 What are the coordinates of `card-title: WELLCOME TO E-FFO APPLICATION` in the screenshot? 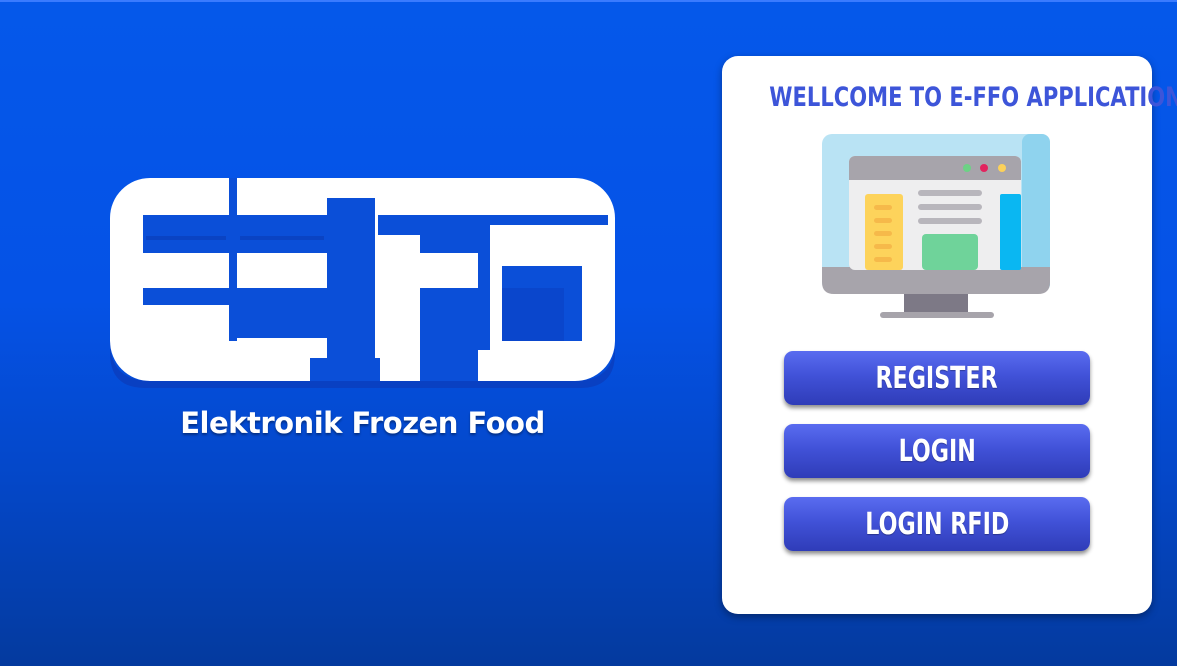 It's located at (973, 97).